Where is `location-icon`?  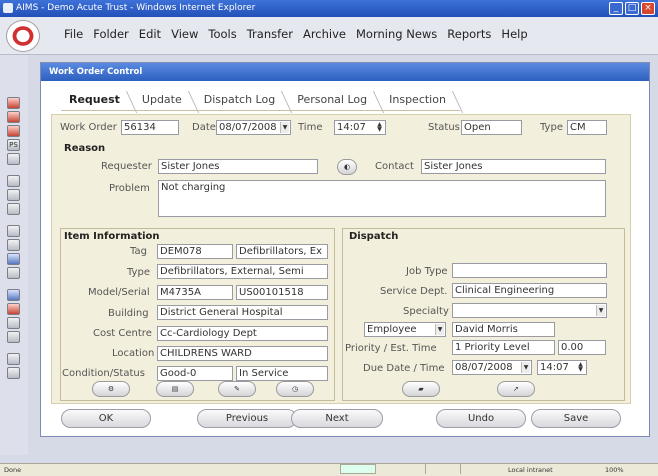
location-icon is located at coordinates (13, 259).